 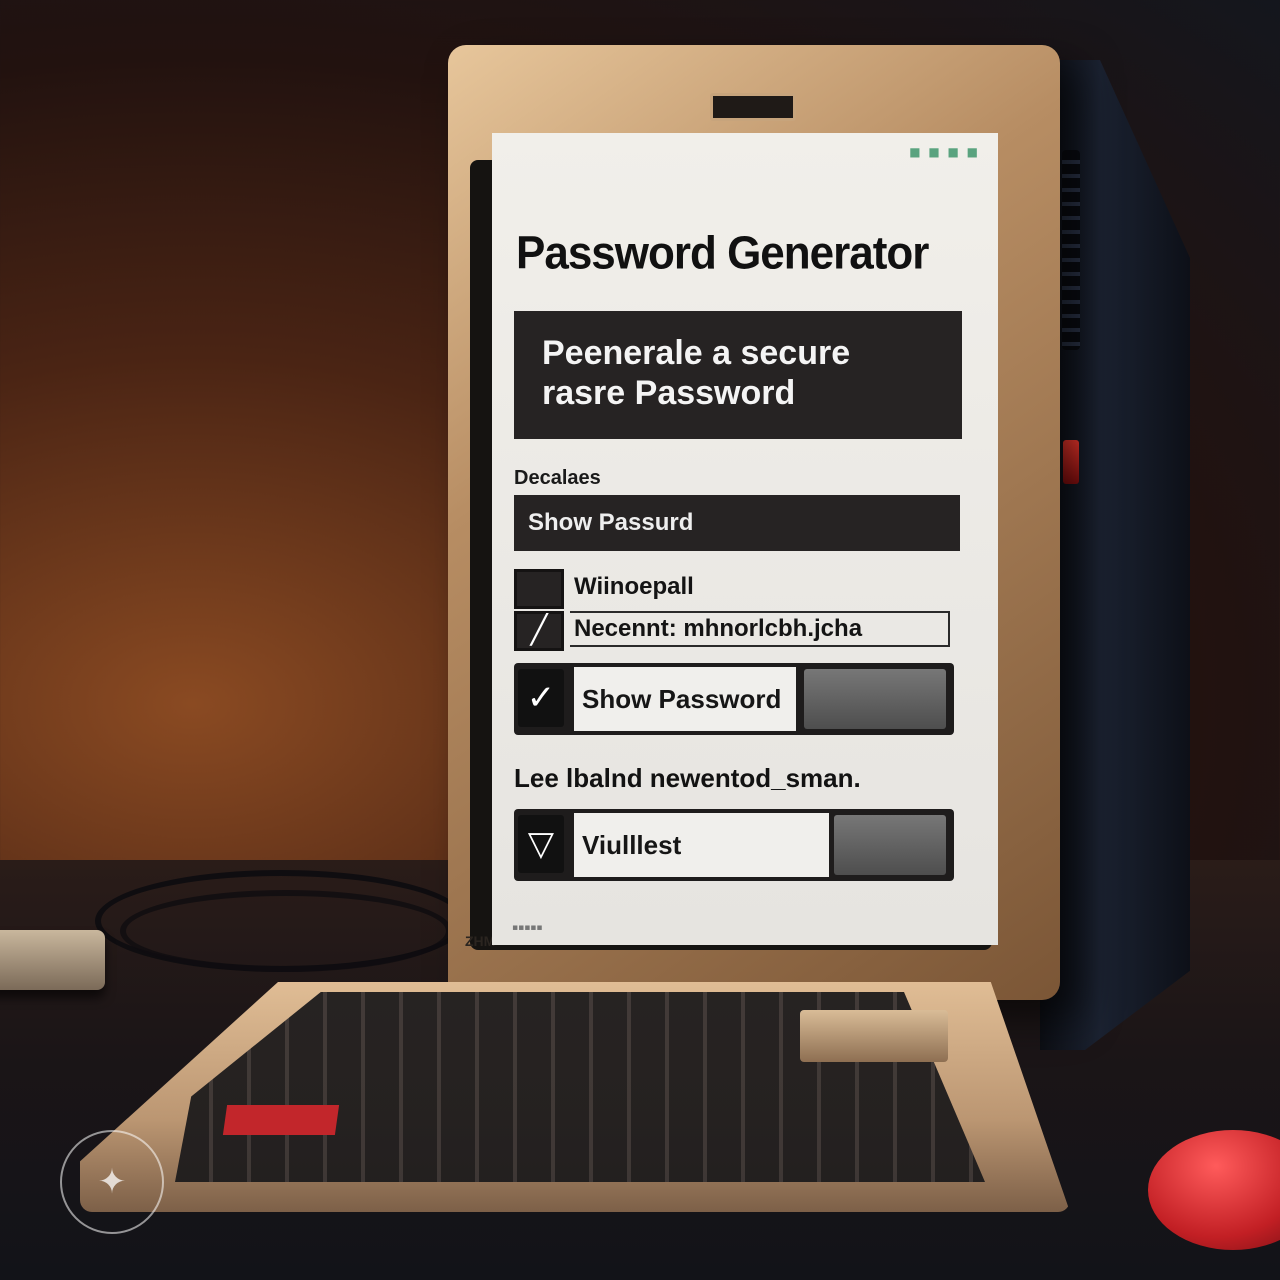 What do you see at coordinates (734, 589) in the screenshot?
I see `option-row: Wiinoepall` at bounding box center [734, 589].